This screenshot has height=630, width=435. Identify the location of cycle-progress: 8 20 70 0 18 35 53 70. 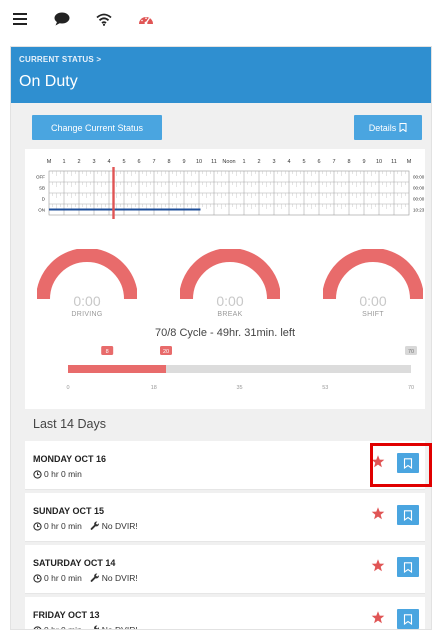
(241, 368).